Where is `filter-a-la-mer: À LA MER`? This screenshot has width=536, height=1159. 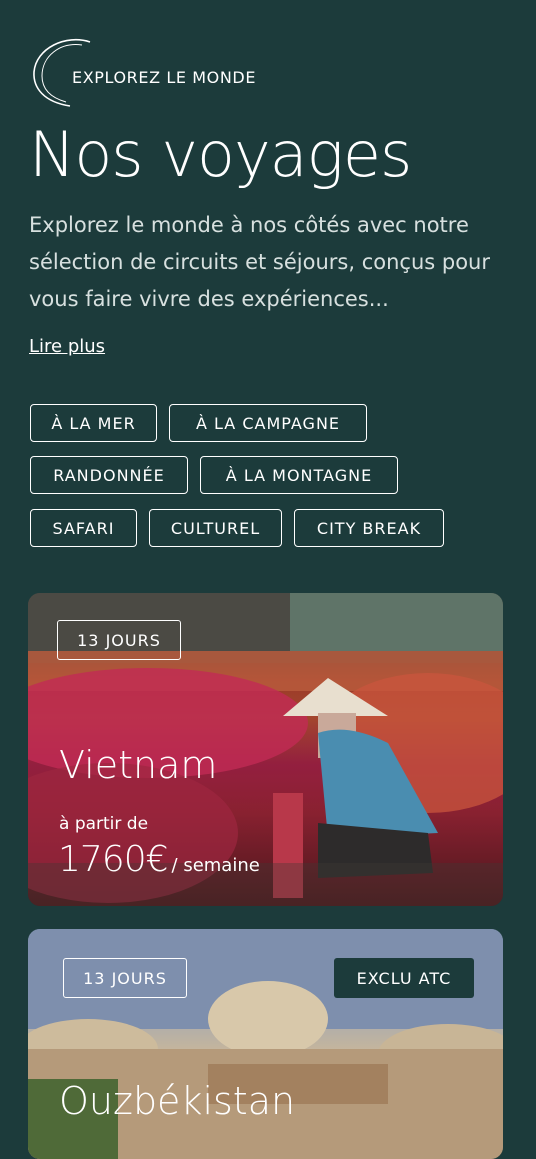
filter-a-la-mer: À LA MER is located at coordinates (93, 423).